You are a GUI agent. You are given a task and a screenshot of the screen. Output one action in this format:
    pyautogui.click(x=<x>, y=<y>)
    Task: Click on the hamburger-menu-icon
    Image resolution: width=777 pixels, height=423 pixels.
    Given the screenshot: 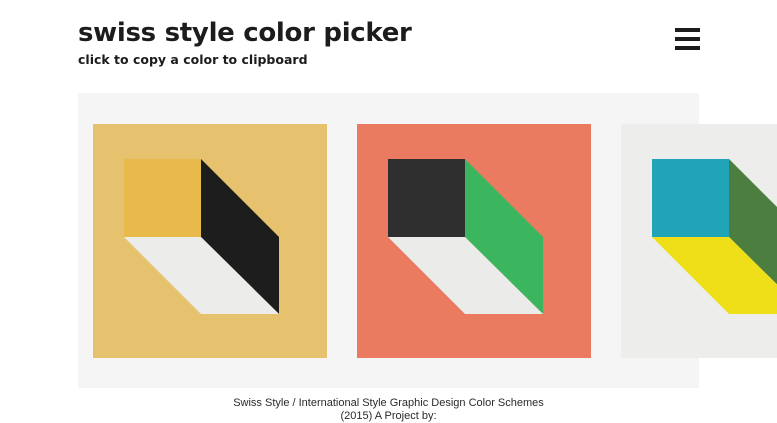 What is the action you would take?
    pyautogui.click(x=687, y=39)
    